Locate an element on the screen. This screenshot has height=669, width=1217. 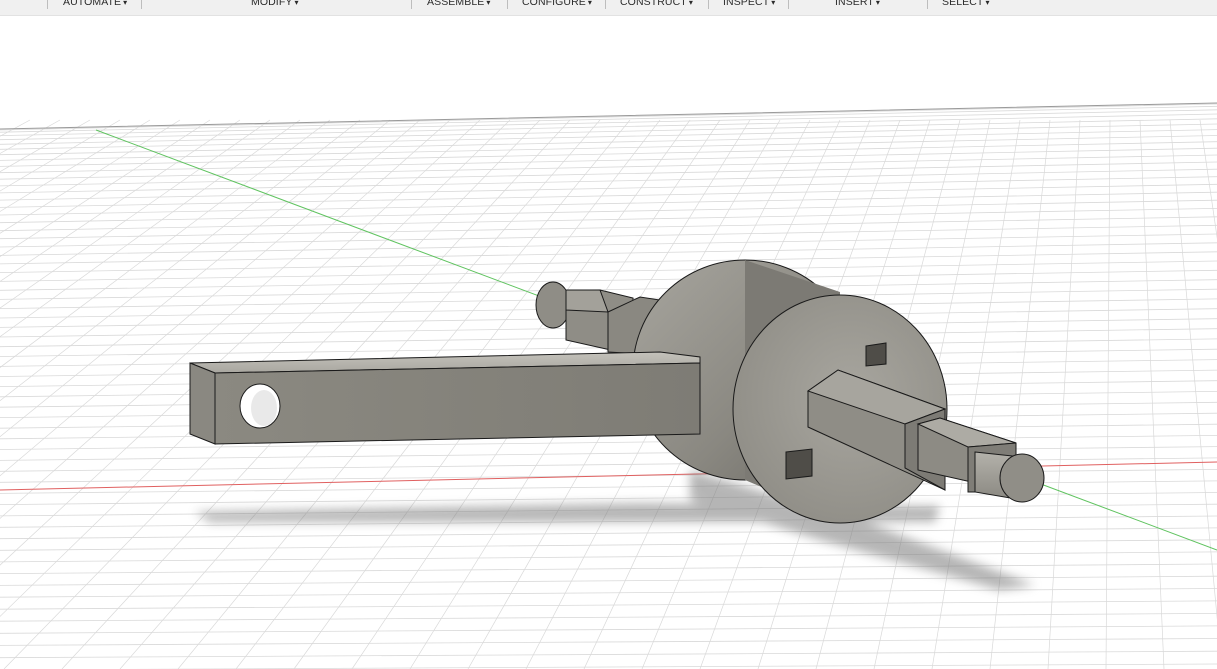
configure-menu: CONFIGURE ▾ is located at coordinates (557, 4).